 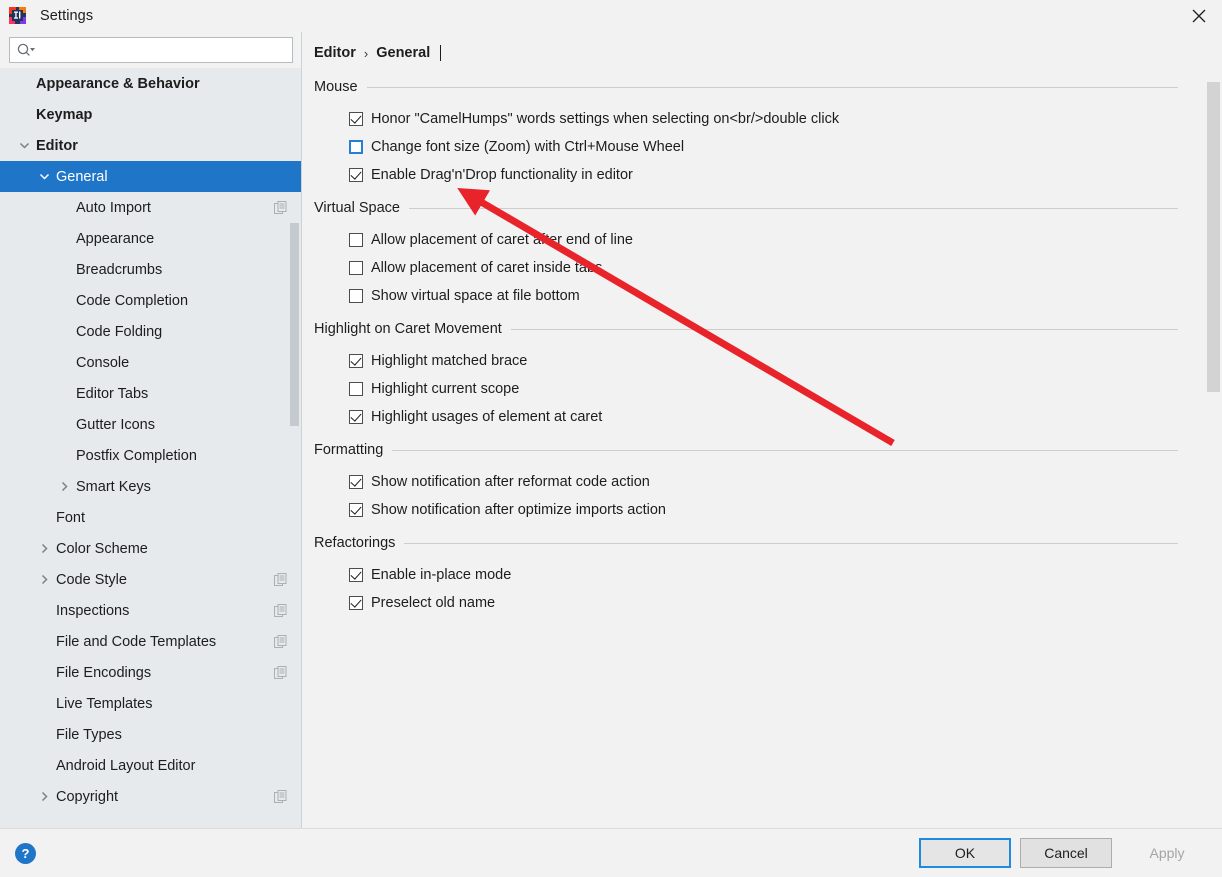 I want to click on sidebar-item-label: File Types, so click(x=89, y=734).